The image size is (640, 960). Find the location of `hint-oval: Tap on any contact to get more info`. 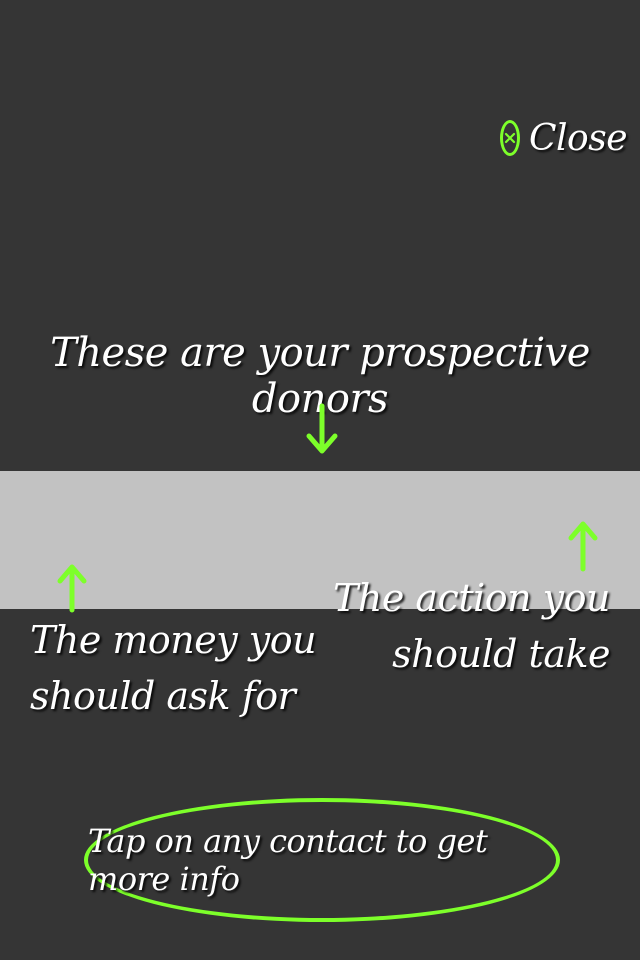

hint-oval: Tap on any contact to get more info is located at coordinates (322, 860).